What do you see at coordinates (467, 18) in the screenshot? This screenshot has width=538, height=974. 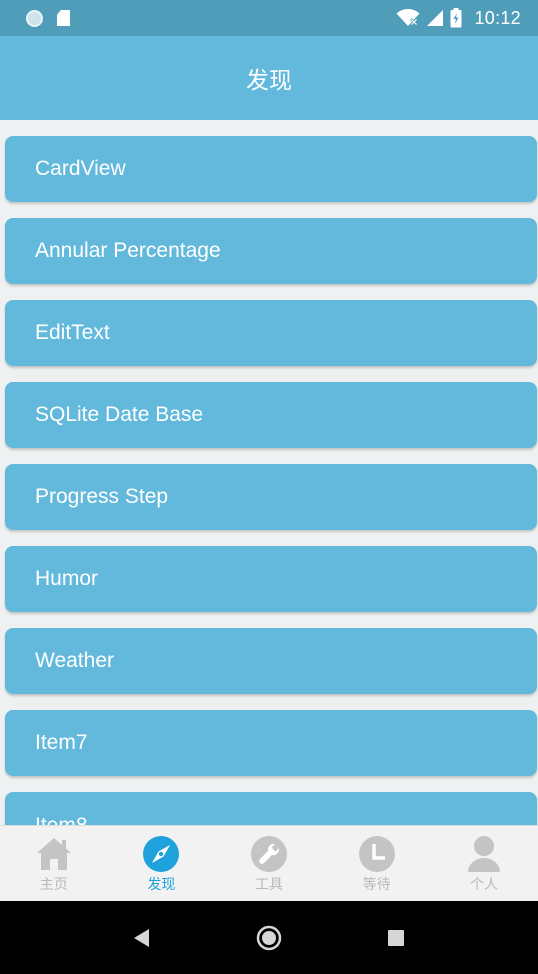 I see `status-indicators: 10:12` at bounding box center [467, 18].